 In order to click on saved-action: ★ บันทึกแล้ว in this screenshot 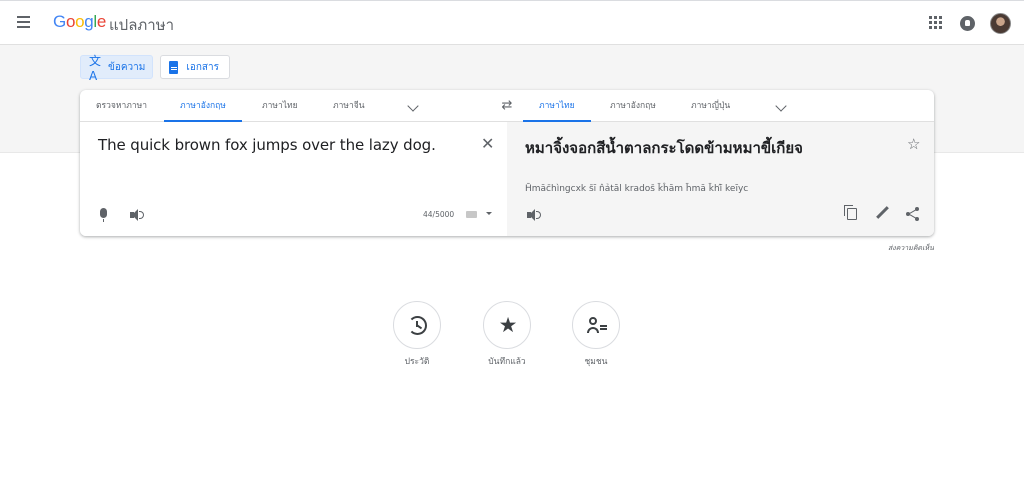, I will do `click(507, 334)`.